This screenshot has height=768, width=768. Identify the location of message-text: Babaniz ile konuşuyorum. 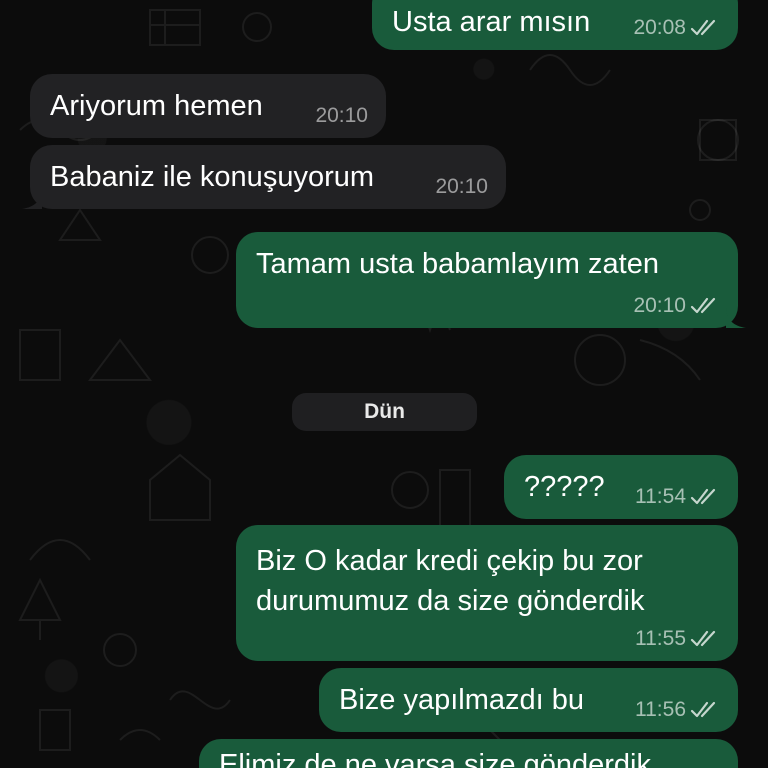
(212, 177).